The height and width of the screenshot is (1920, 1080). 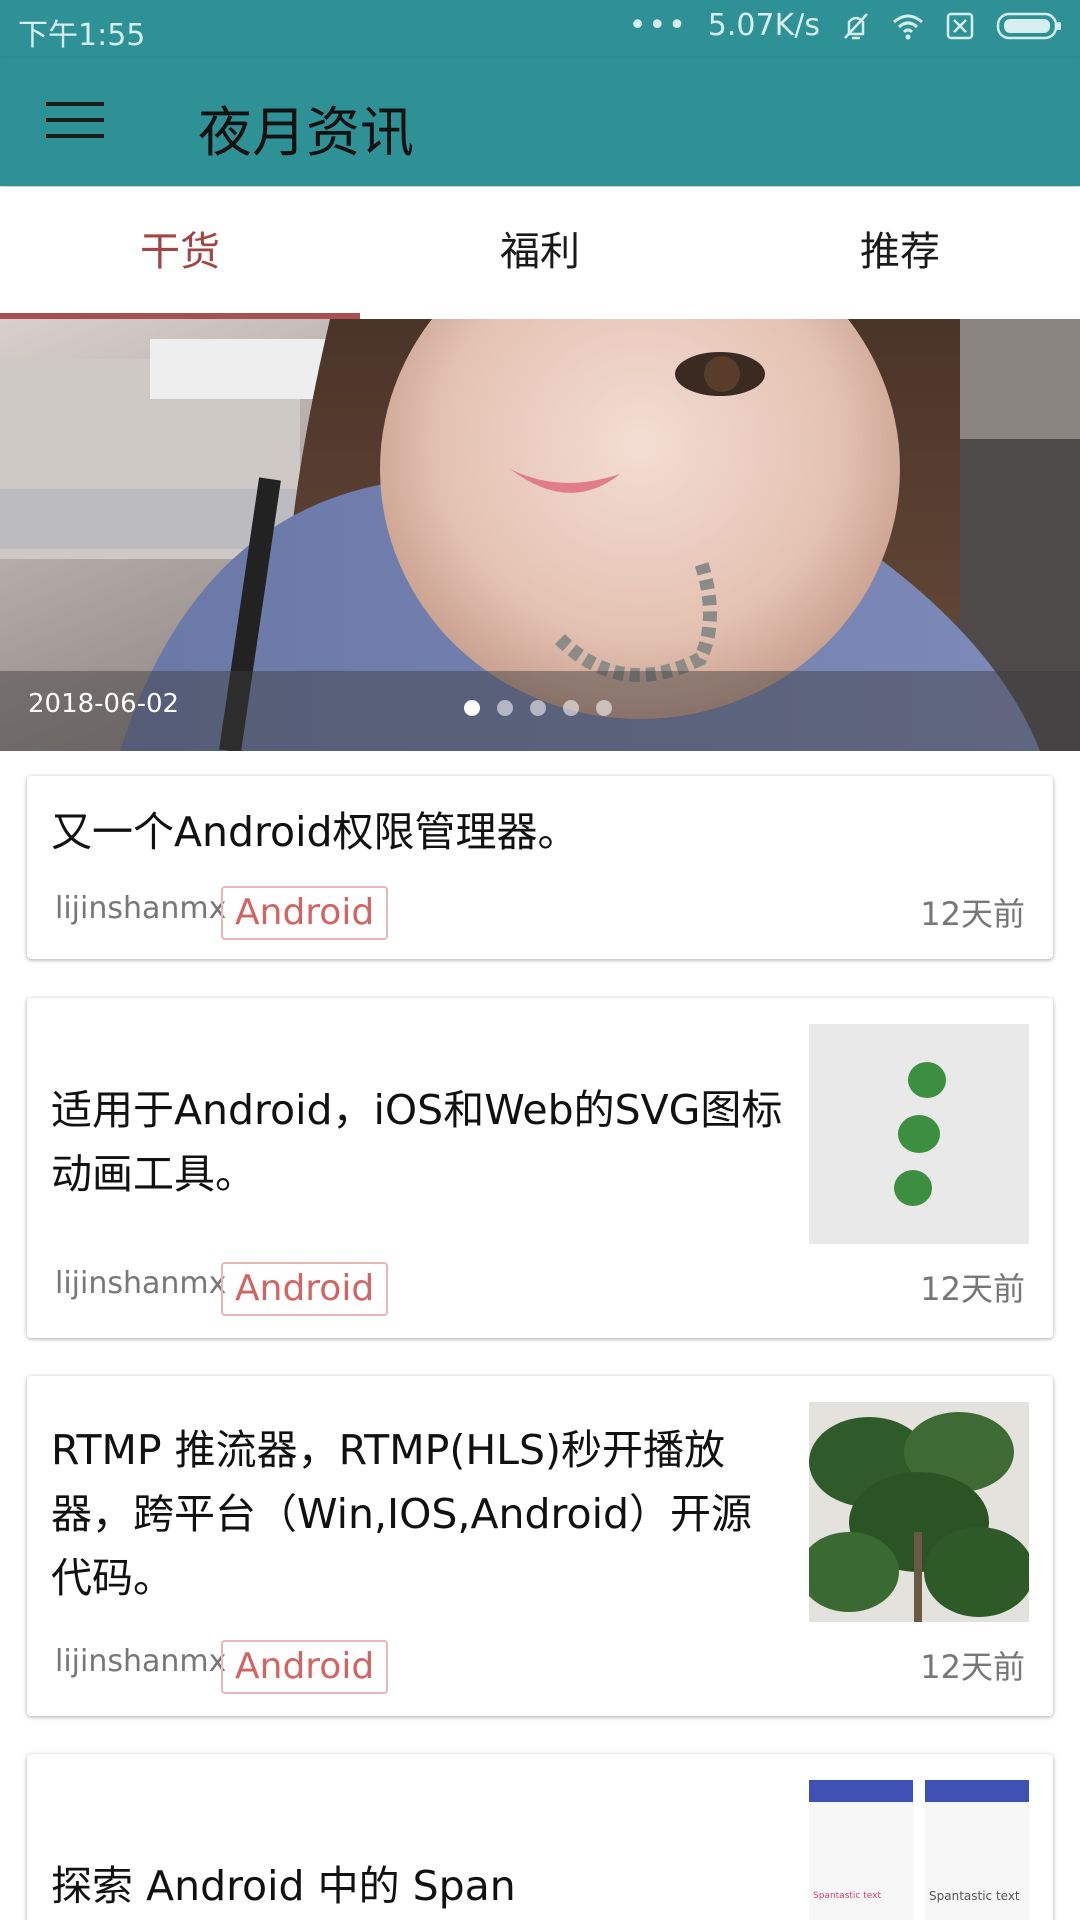 What do you see at coordinates (315, 832) in the screenshot?
I see `article-title: 又一个Android权限管理器。` at bounding box center [315, 832].